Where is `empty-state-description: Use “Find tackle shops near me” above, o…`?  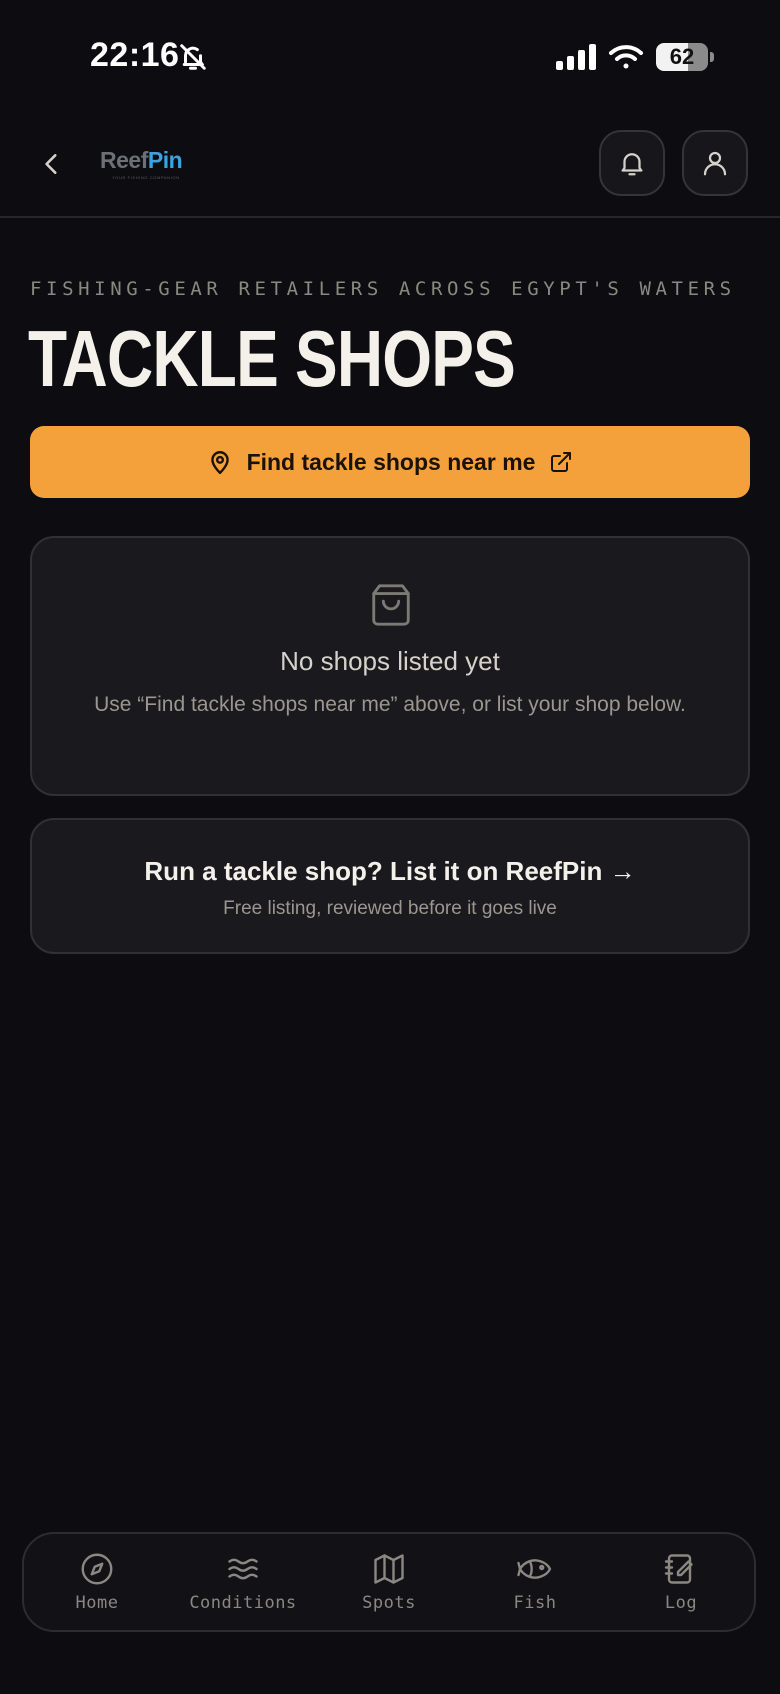
empty-state-description: Use “Find tackle shops near me” above, o… is located at coordinates (390, 704).